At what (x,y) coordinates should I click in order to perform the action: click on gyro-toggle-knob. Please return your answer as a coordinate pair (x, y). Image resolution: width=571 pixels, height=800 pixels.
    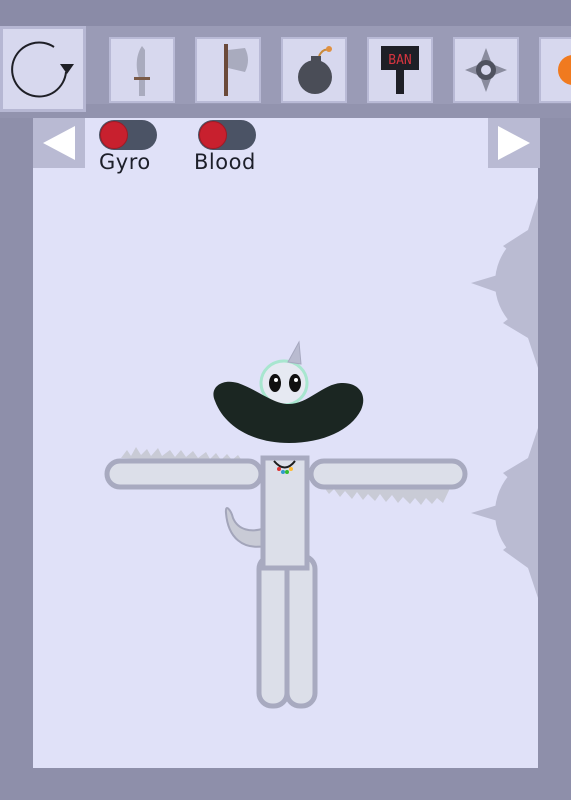
    Looking at the image, I should click on (114, 135).